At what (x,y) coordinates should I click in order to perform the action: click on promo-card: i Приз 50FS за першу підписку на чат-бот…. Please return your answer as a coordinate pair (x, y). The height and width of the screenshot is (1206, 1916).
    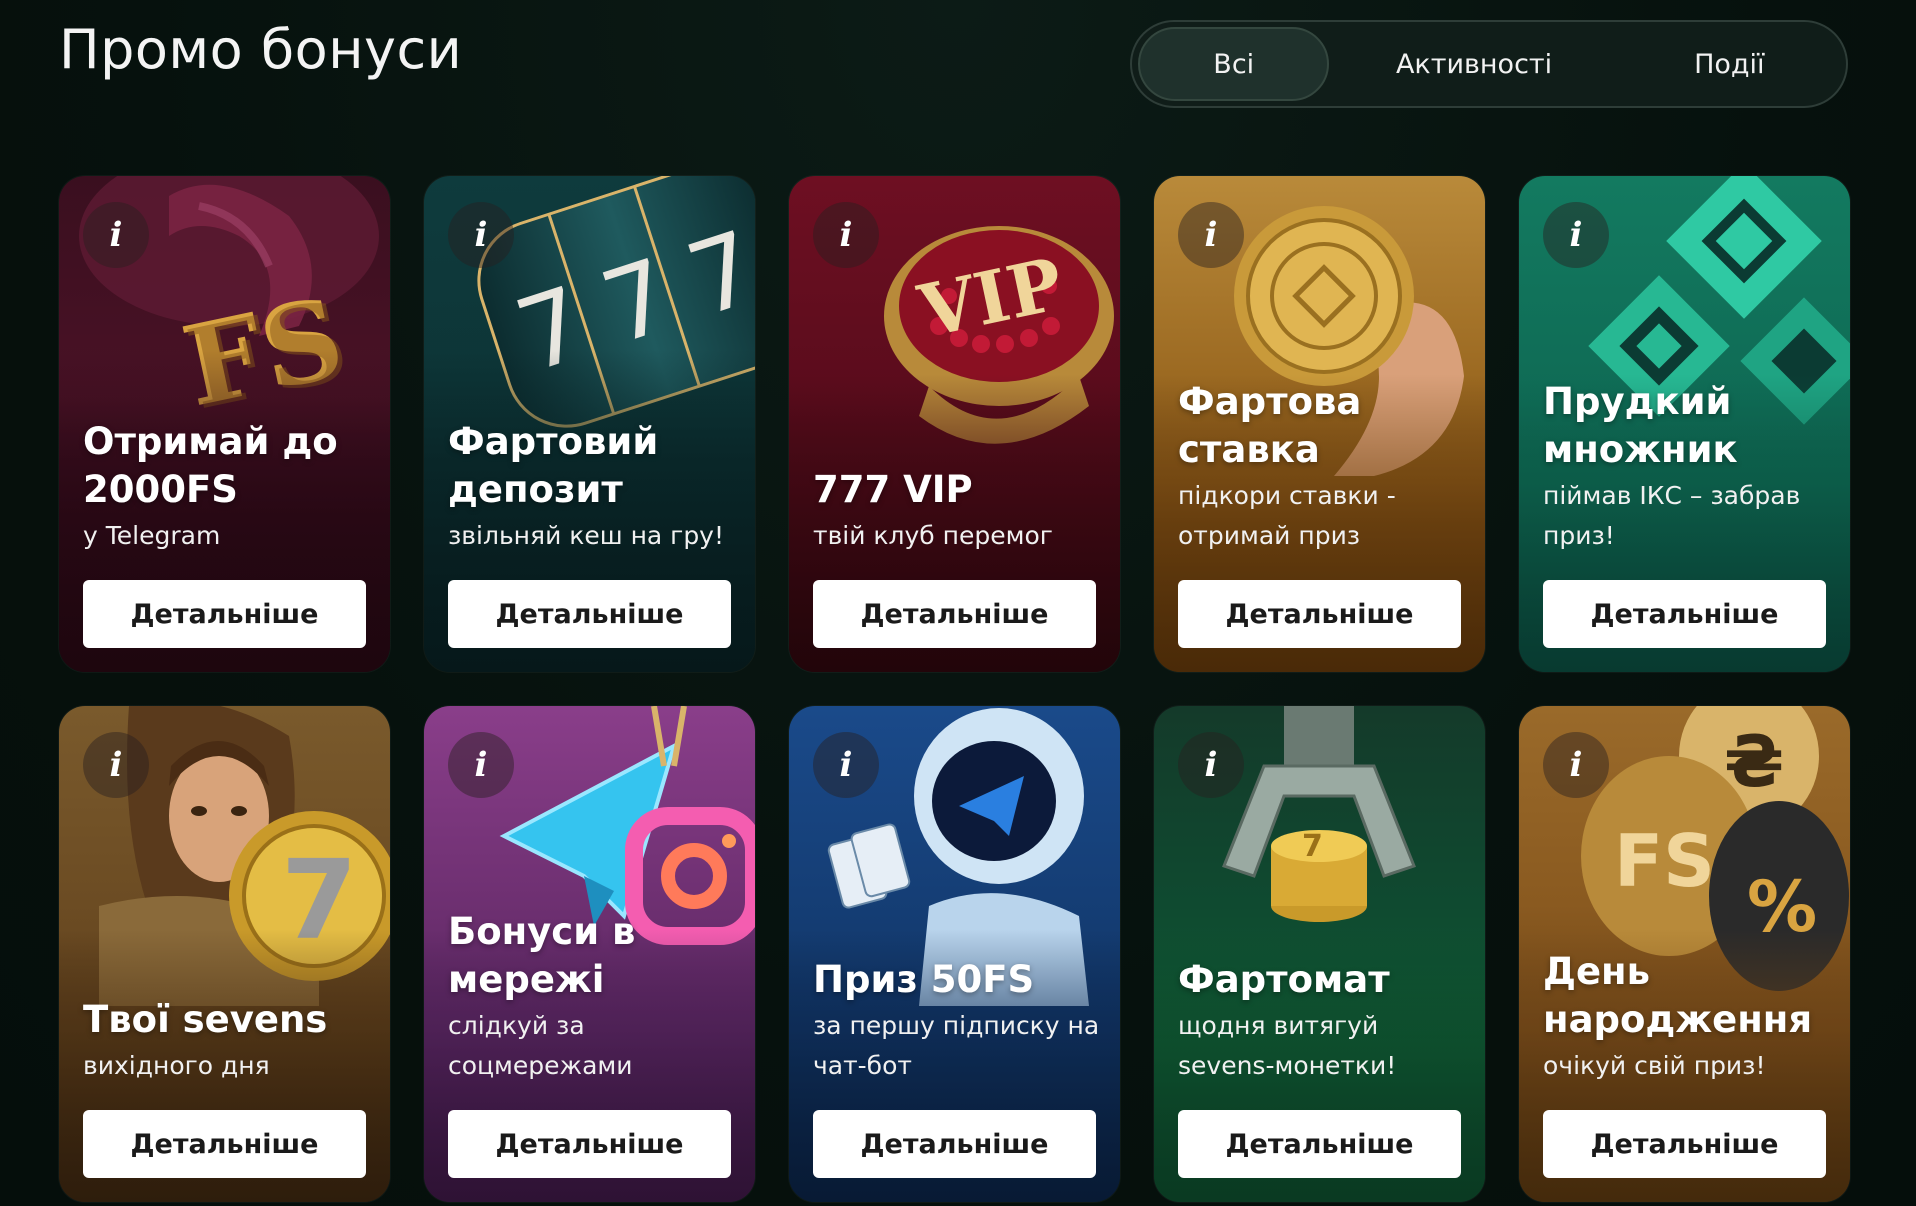
    Looking at the image, I should click on (954, 954).